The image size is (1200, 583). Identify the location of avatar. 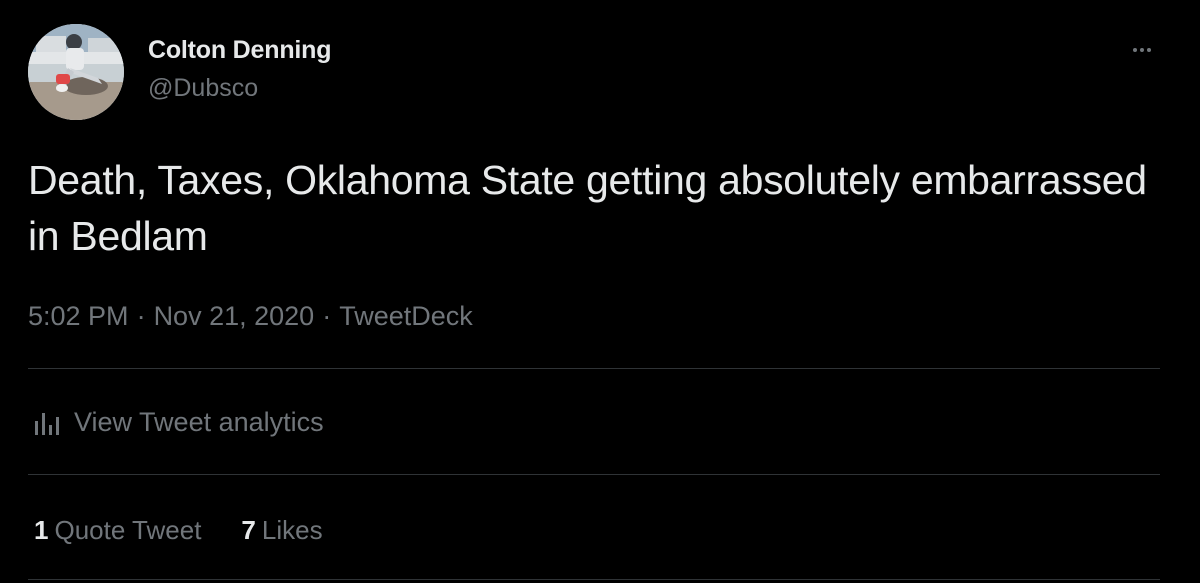
(76, 72).